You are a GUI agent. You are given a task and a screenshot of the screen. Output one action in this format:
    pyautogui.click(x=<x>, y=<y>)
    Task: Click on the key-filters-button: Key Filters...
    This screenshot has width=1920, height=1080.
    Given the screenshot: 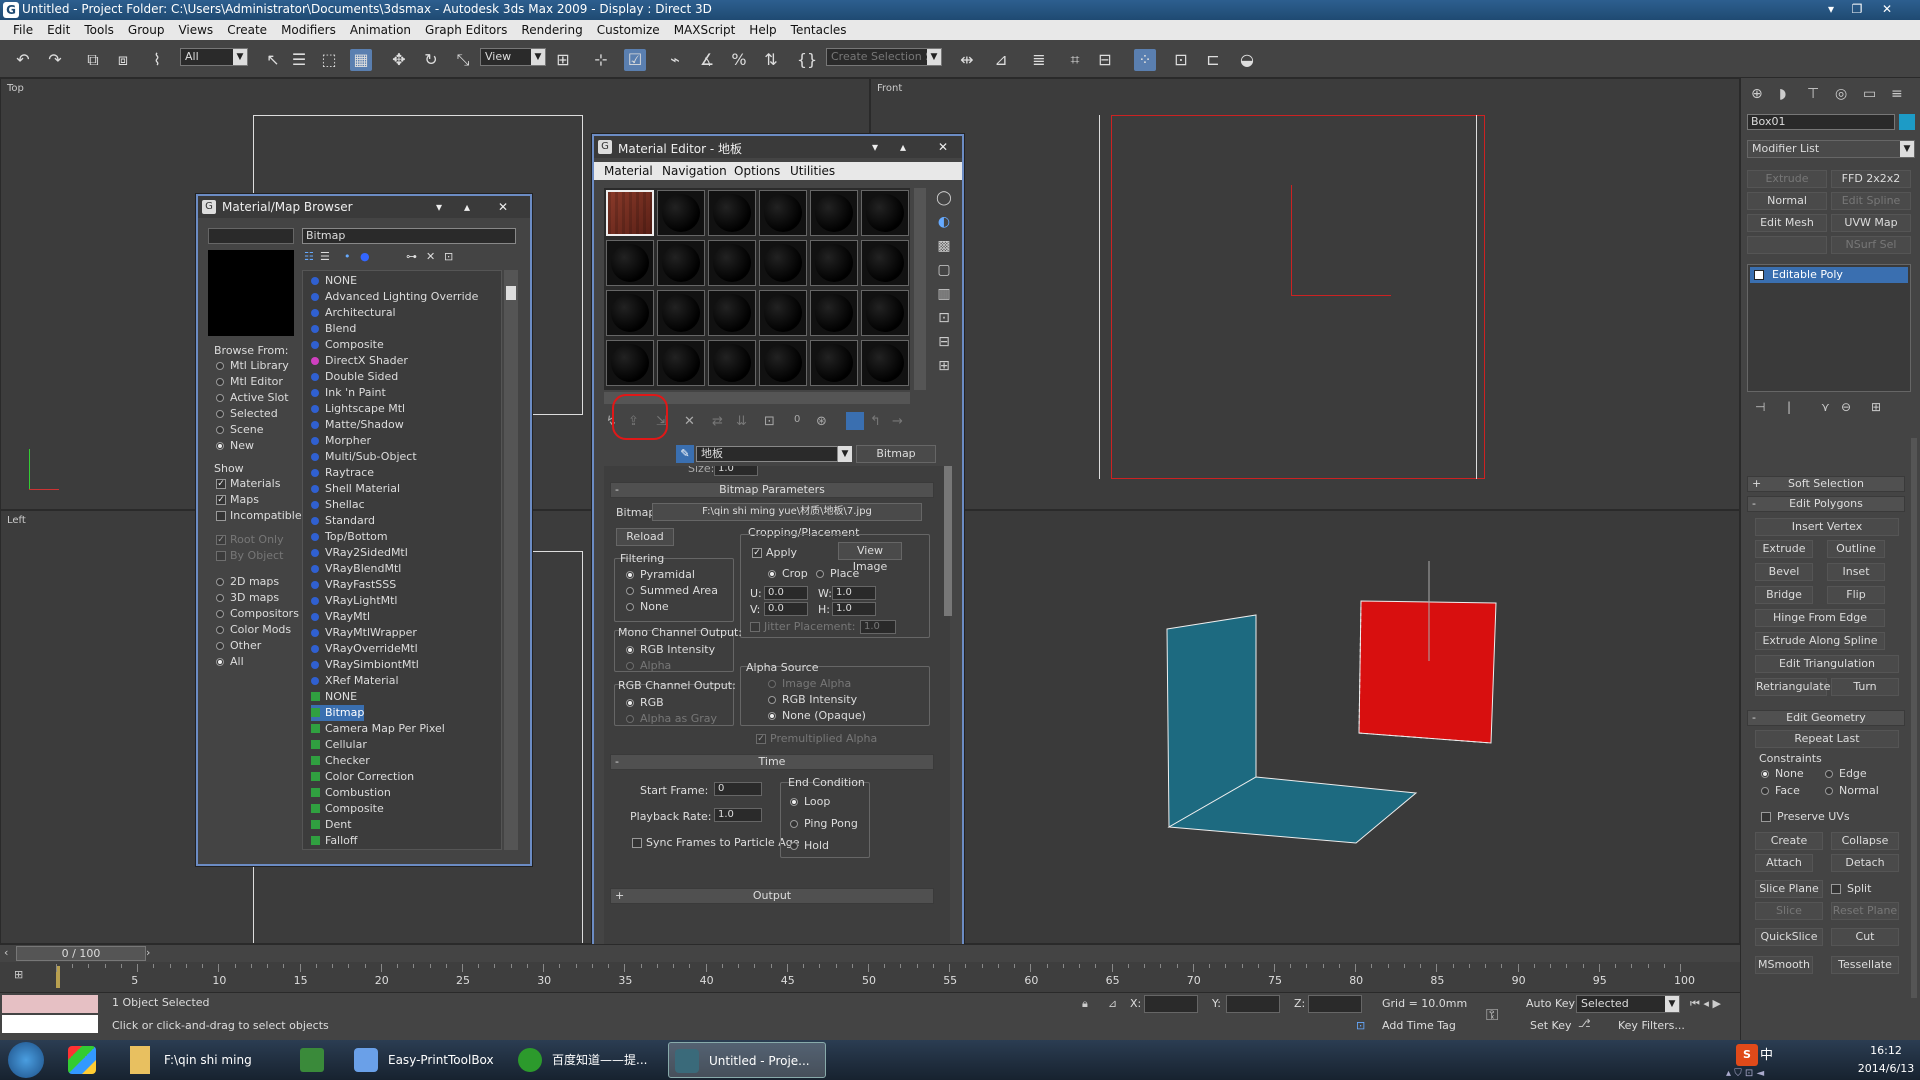 What is the action you would take?
    pyautogui.click(x=1651, y=1025)
    